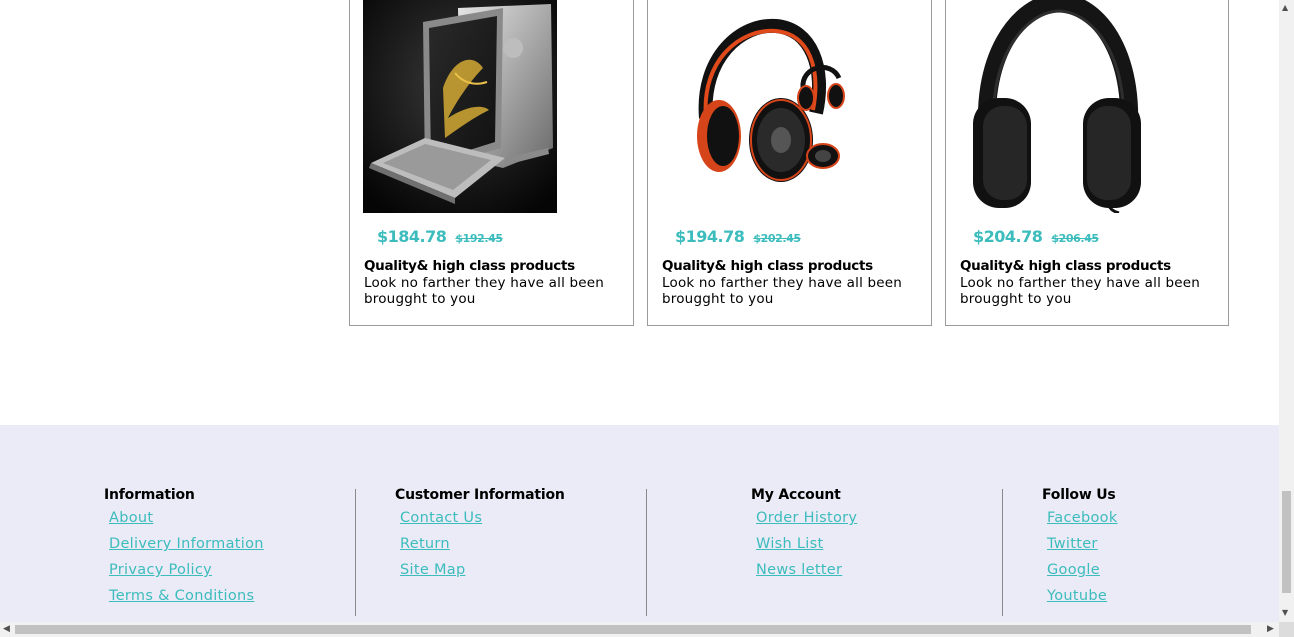 The width and height of the screenshot is (1294, 637). I want to click on current-price: $184.78, so click(412, 236).